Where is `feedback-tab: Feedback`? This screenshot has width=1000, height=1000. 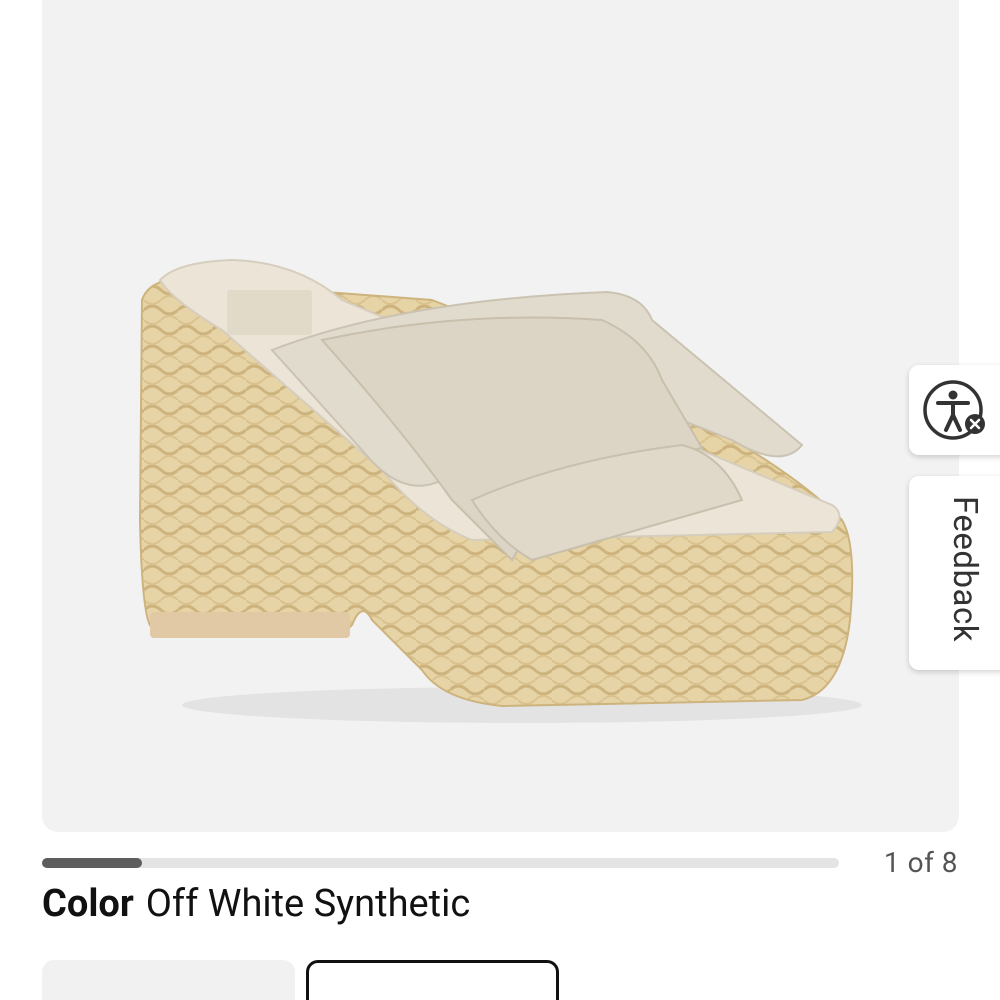
feedback-tab: Feedback is located at coordinates (954, 573).